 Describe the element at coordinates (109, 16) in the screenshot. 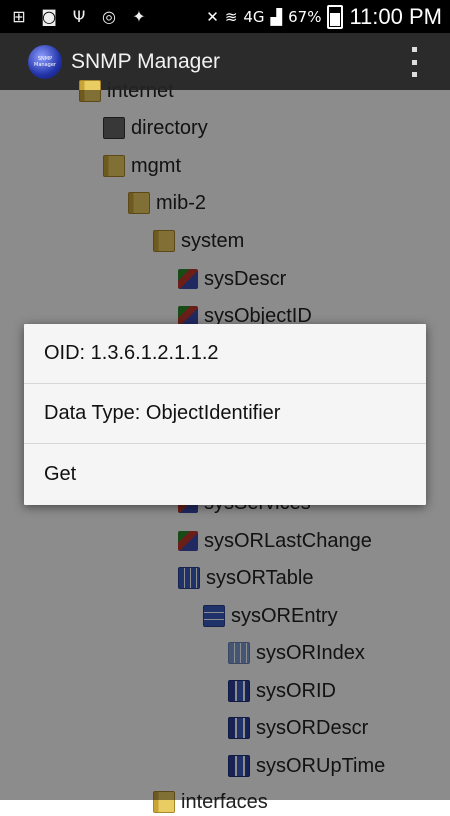

I see `chrome-icon: ◎` at that location.